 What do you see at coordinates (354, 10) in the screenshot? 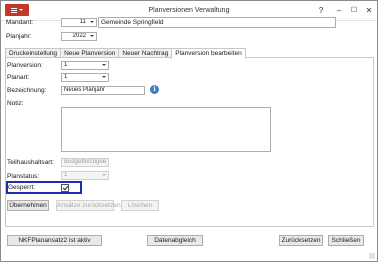
I see `maximize-icon: ☐` at bounding box center [354, 10].